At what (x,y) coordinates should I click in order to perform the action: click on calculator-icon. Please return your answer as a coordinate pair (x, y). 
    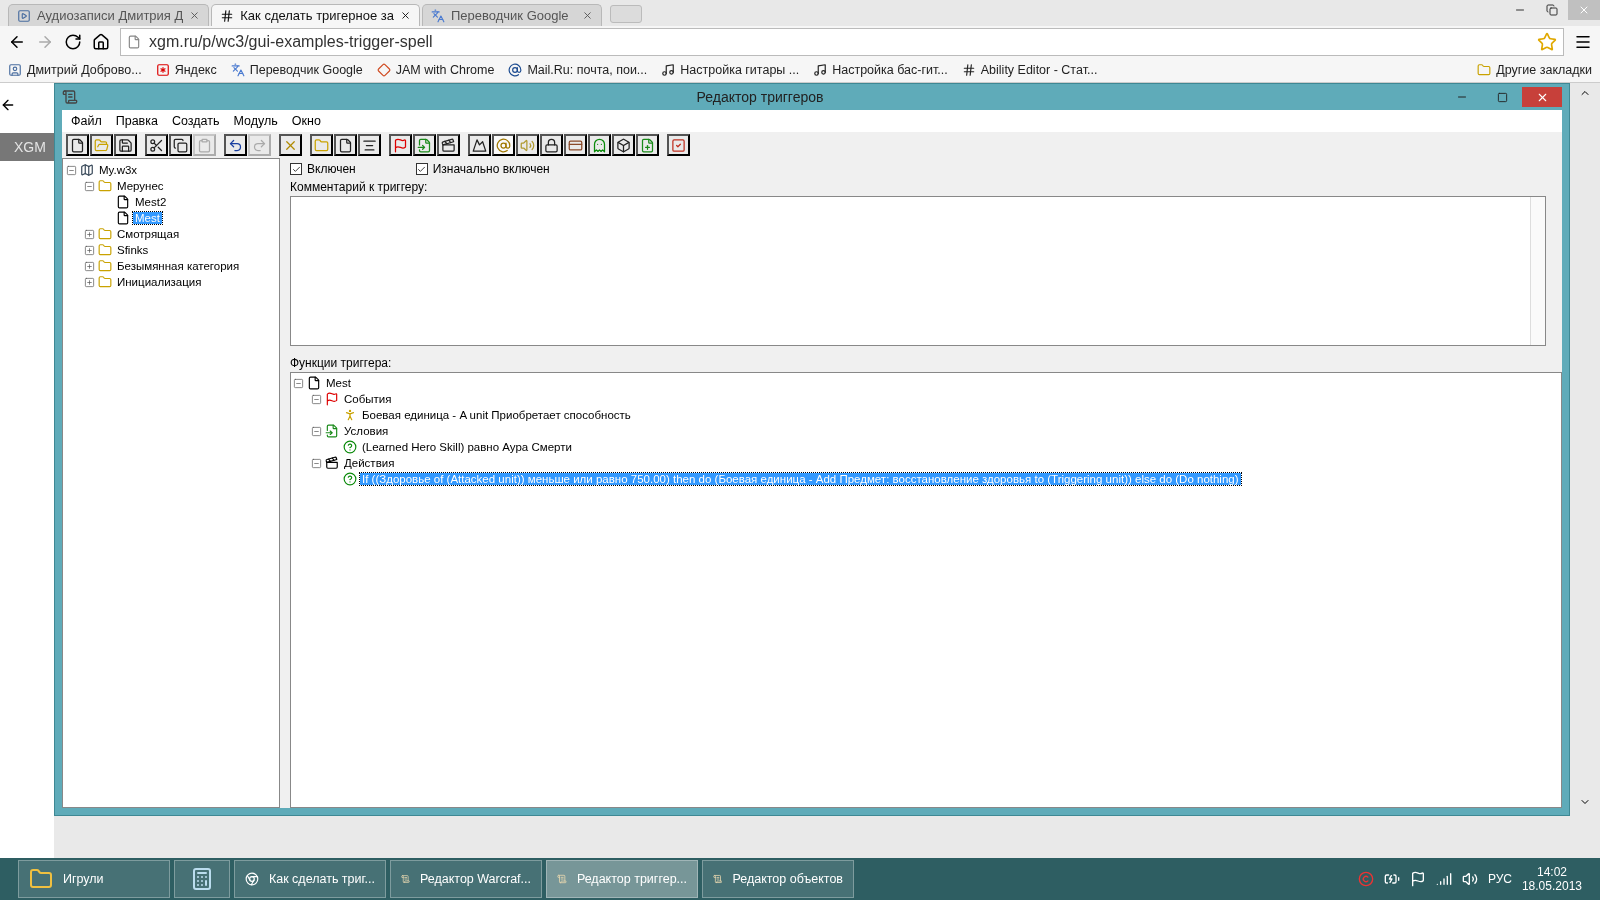
    Looking at the image, I should click on (202, 879).